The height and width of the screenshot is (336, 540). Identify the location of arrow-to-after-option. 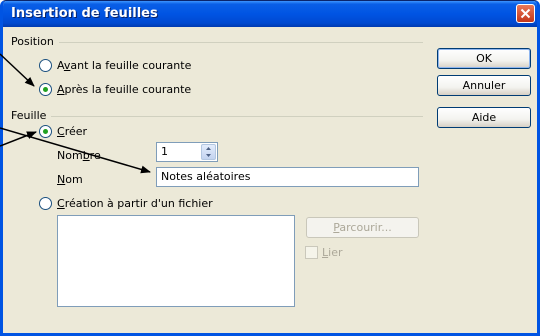
(17, 70).